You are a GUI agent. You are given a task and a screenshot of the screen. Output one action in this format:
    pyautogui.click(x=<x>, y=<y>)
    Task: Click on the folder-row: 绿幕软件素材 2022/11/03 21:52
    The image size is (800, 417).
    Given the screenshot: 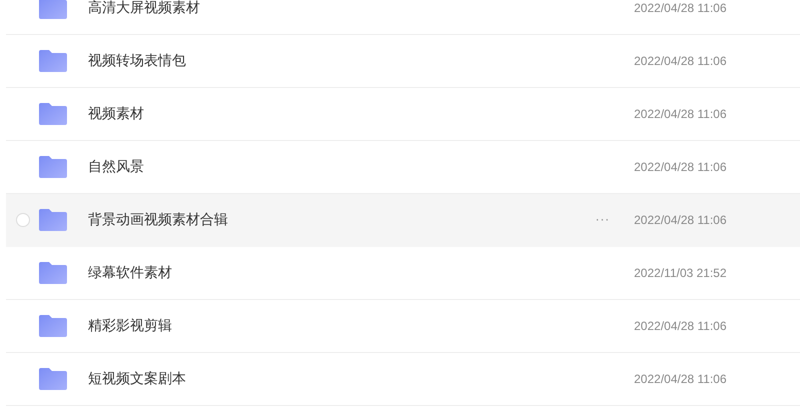 What is the action you would take?
    pyautogui.click(x=403, y=273)
    